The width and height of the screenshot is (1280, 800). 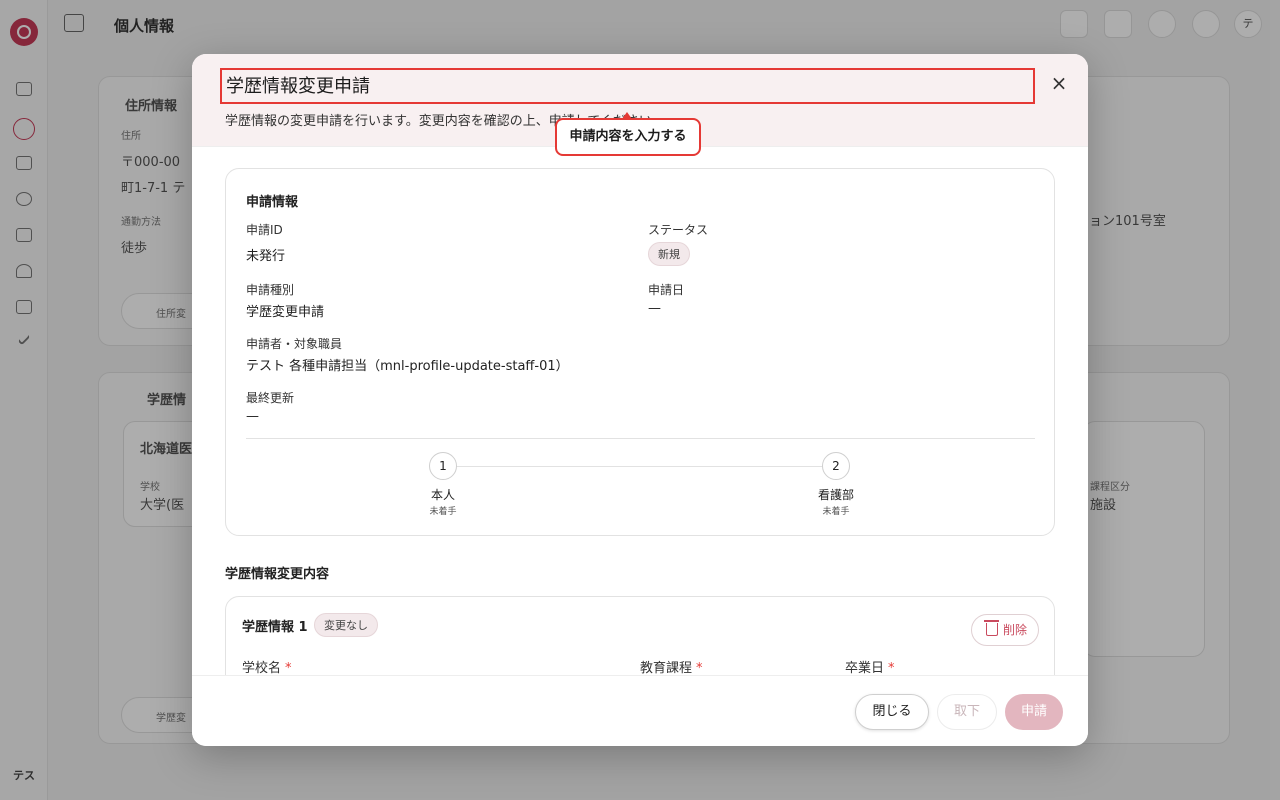 What do you see at coordinates (1059, 83) in the screenshot?
I see `close-icon: ×` at bounding box center [1059, 83].